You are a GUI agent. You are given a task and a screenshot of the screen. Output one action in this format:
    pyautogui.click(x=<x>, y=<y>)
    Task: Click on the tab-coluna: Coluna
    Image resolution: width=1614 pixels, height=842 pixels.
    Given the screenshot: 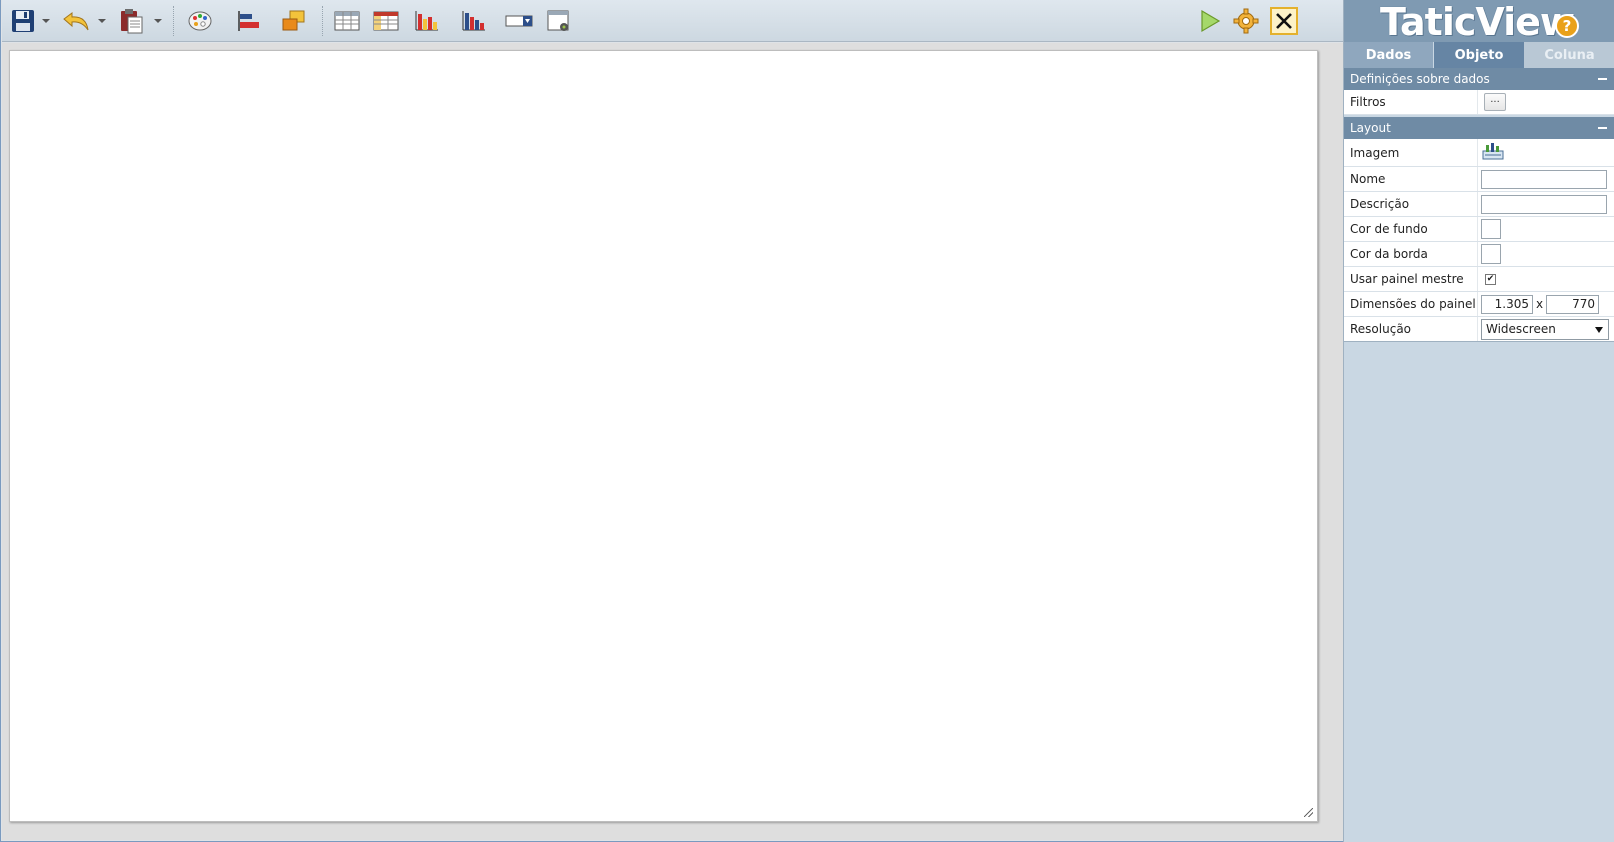 What is the action you would take?
    pyautogui.click(x=1569, y=55)
    